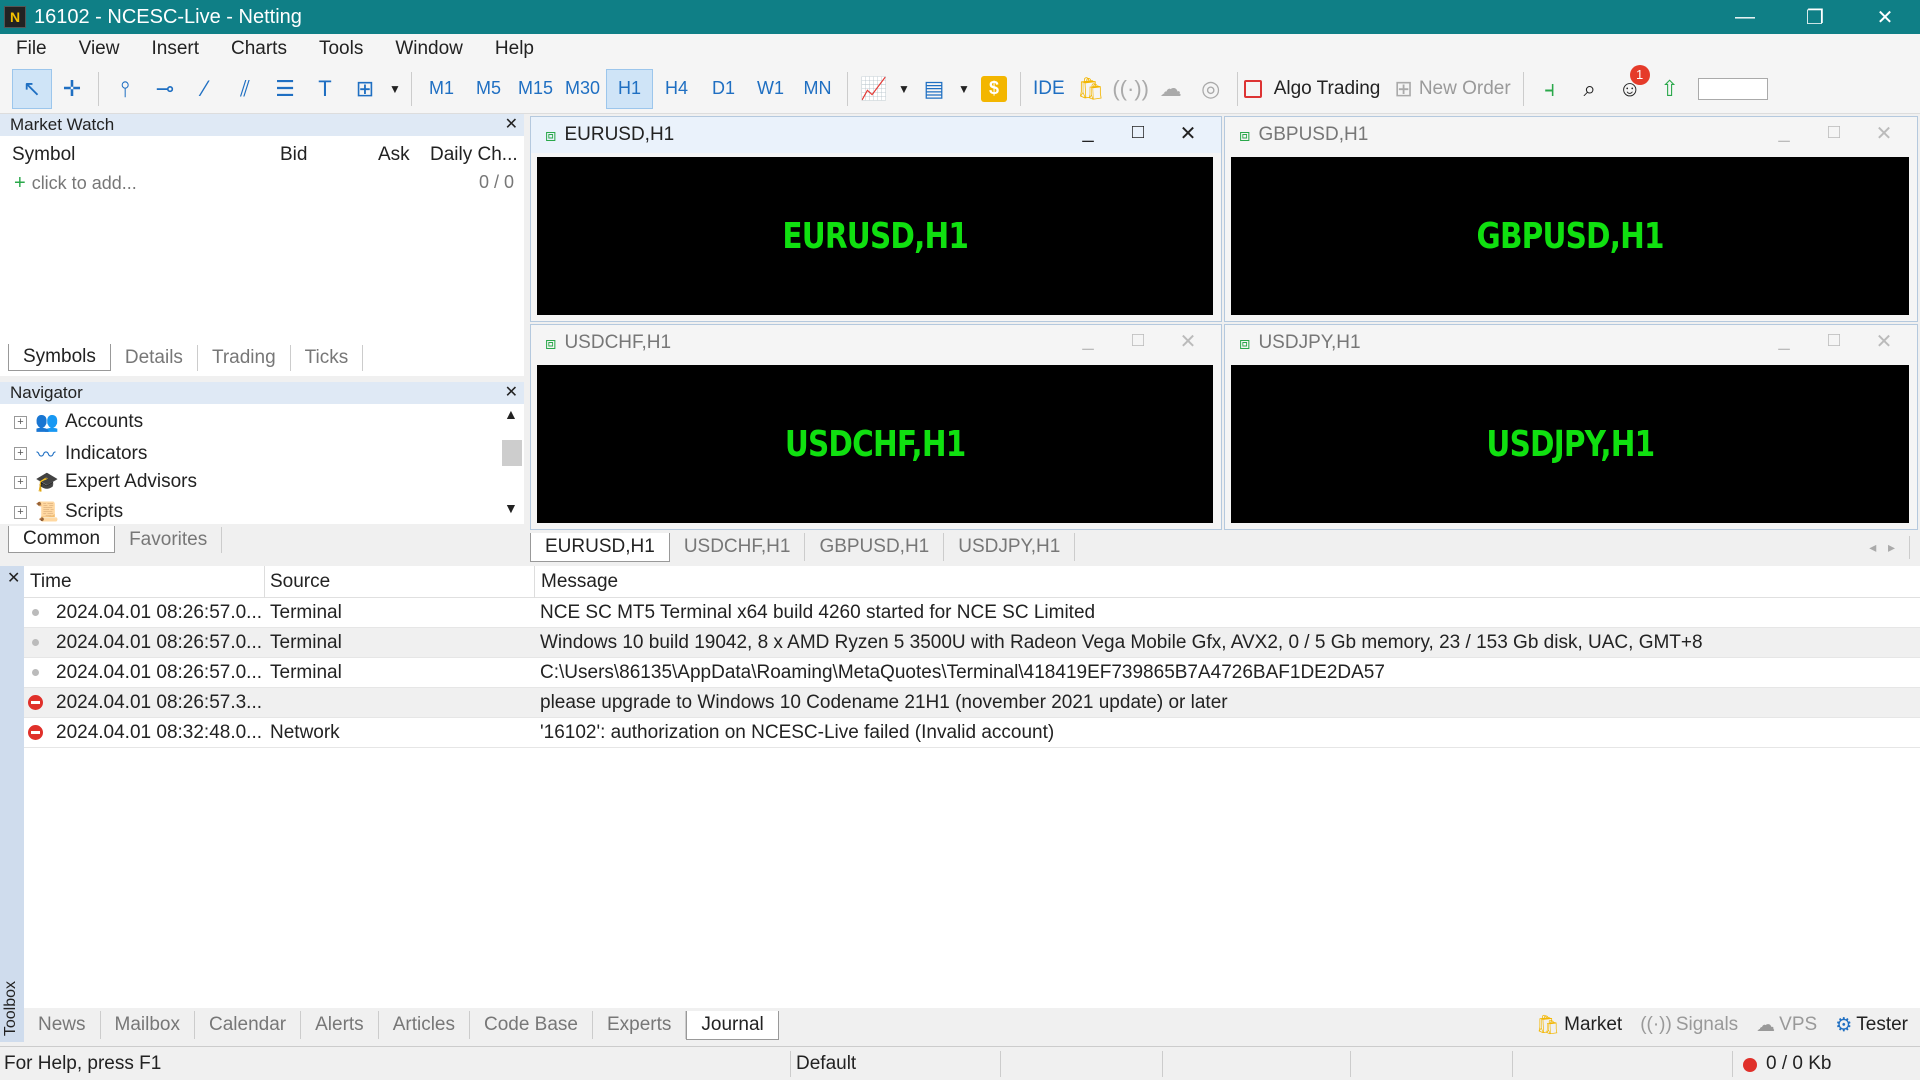 This screenshot has height=1080, width=1920. I want to click on timeframe-d1: D1, so click(723, 89).